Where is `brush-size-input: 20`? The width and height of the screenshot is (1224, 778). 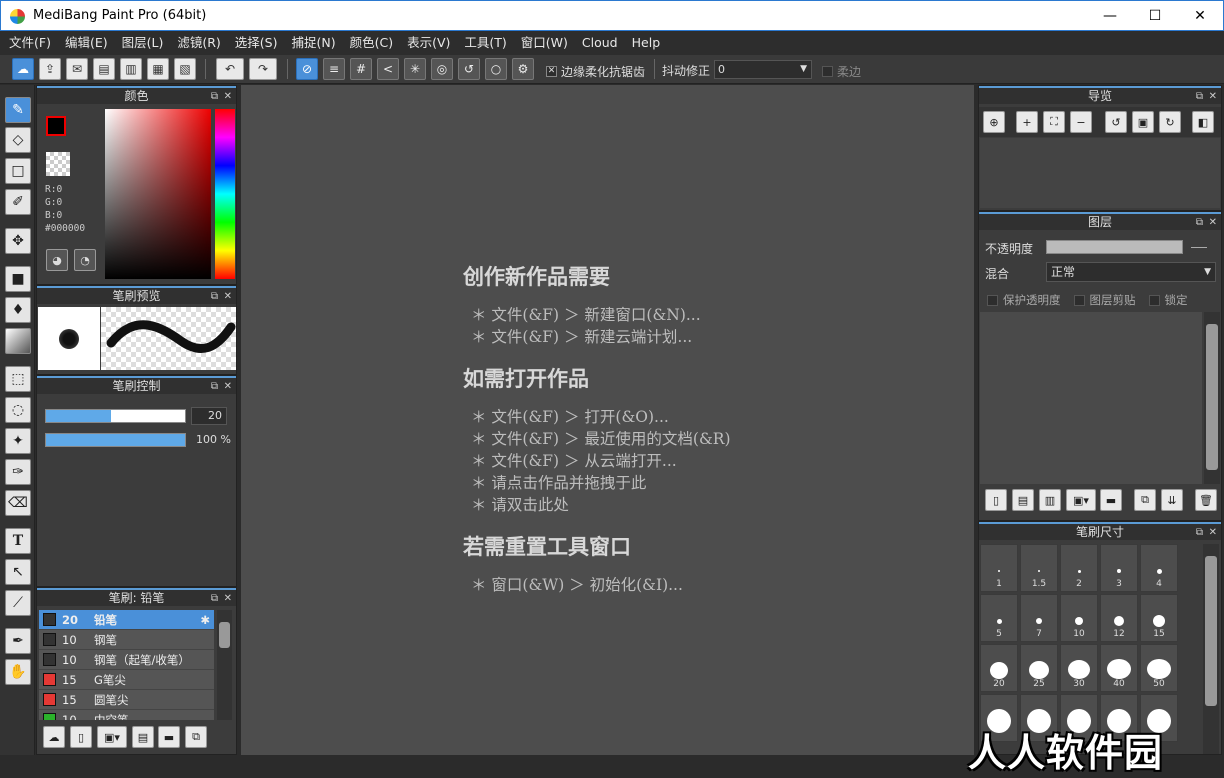
brush-size-input: 20 is located at coordinates (209, 416).